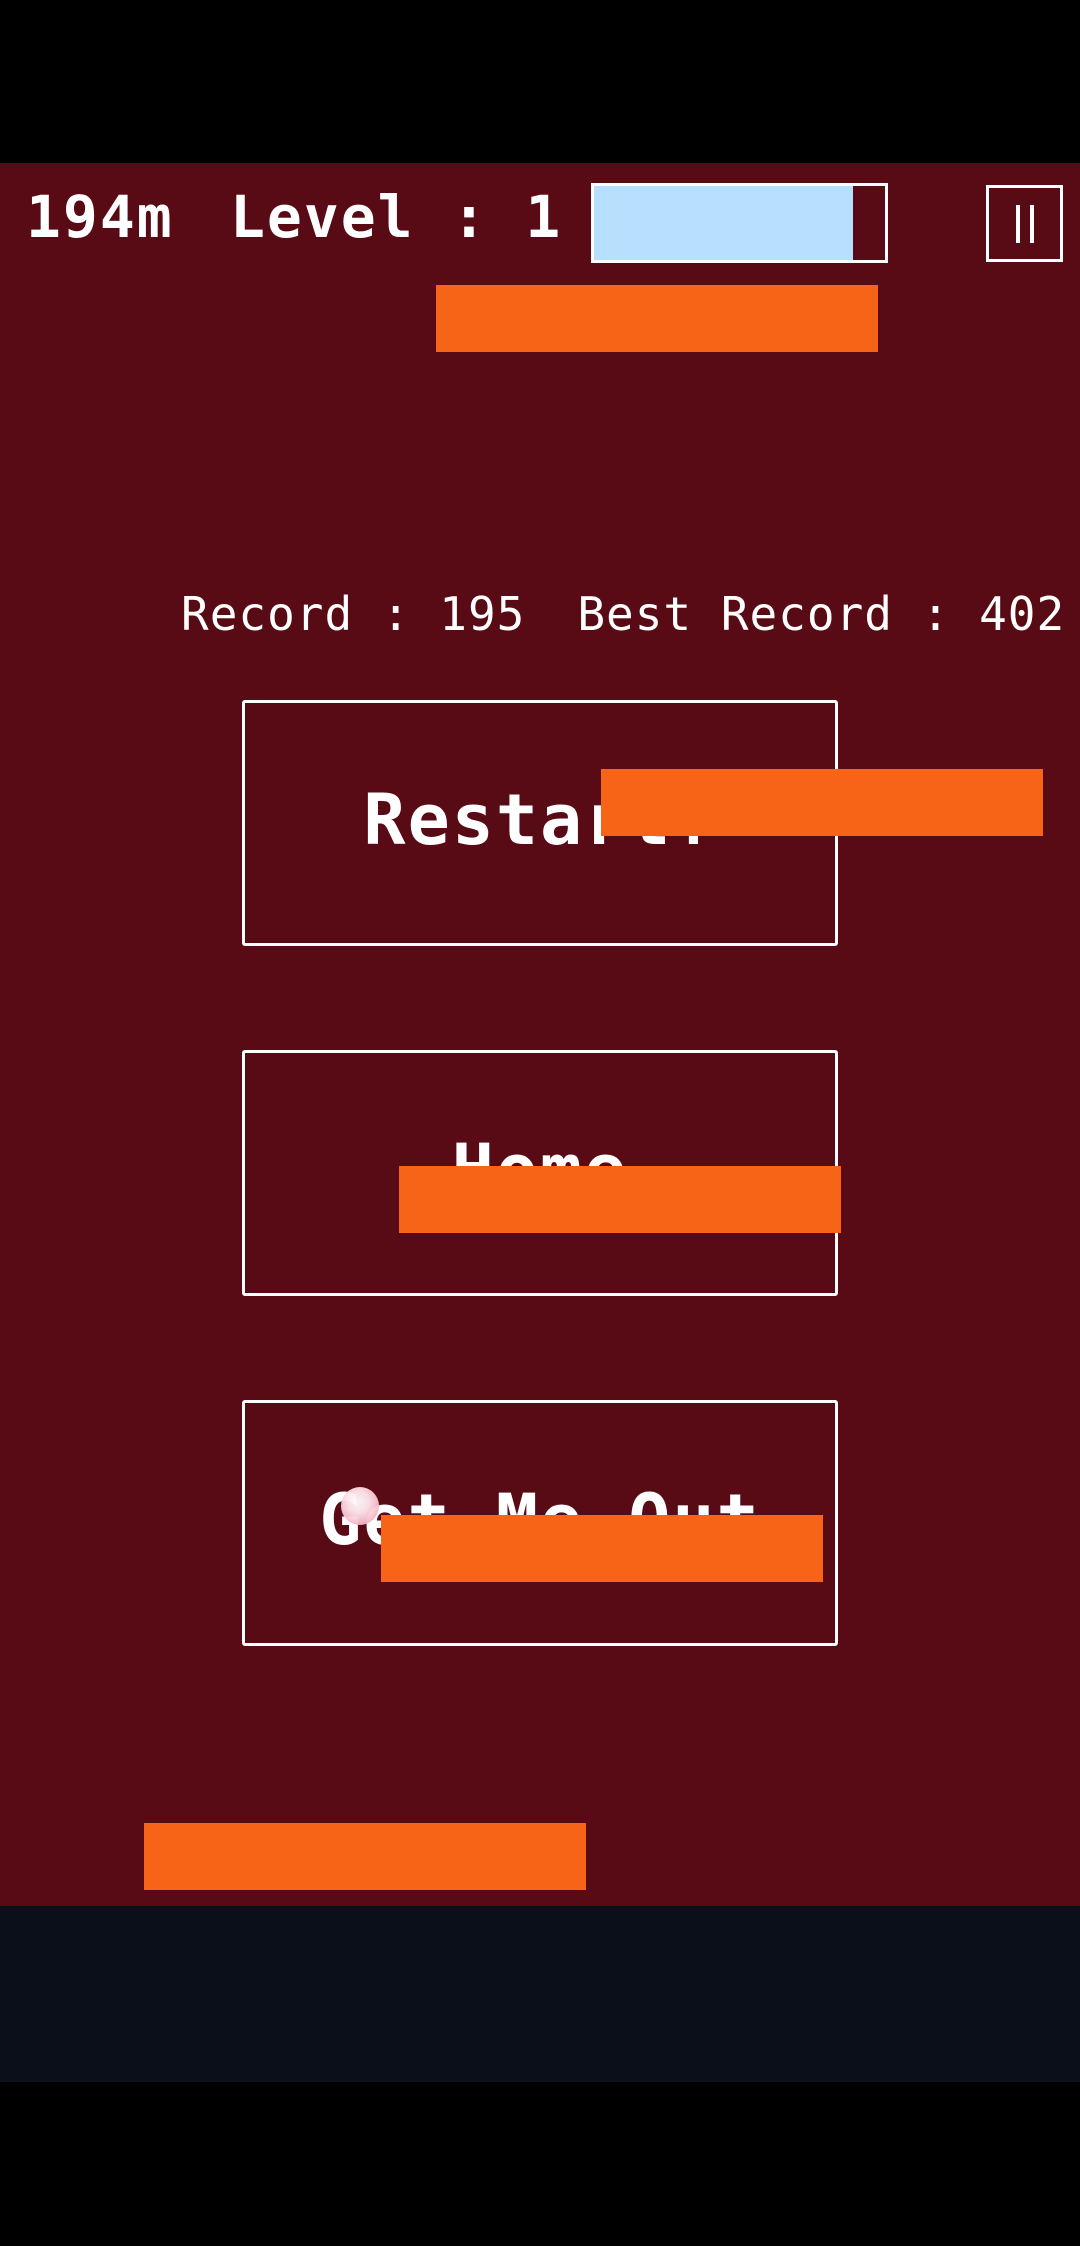 Image resolution: width=1080 pixels, height=2246 pixels. I want to click on level-progress-fill, so click(723, 223).